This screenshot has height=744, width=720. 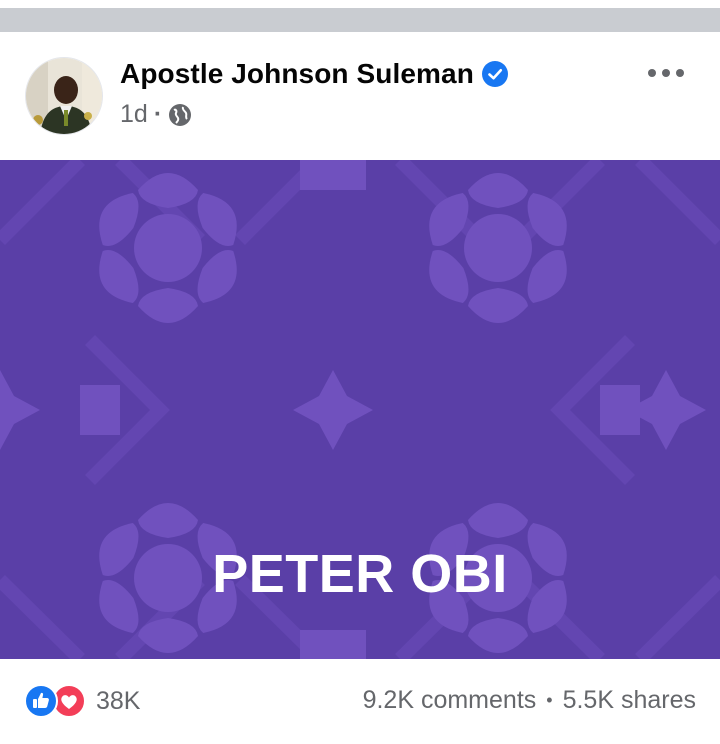 I want to click on comments-count: 9.2K comments, so click(x=450, y=700).